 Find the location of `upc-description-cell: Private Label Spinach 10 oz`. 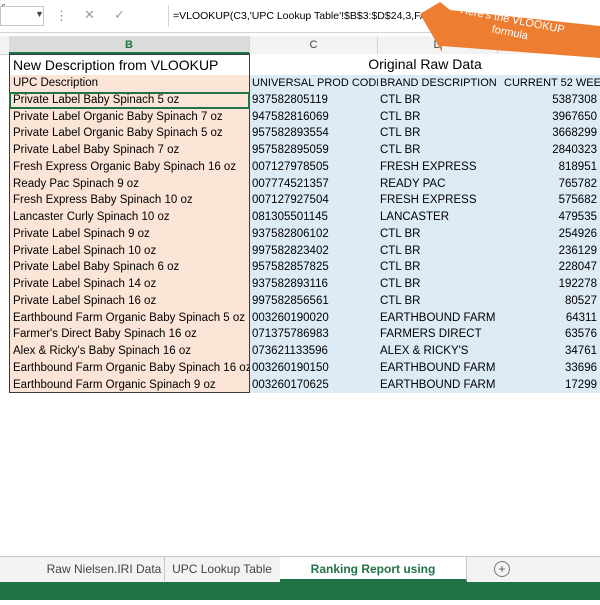

upc-description-cell: Private Label Spinach 10 oz is located at coordinates (129, 251).